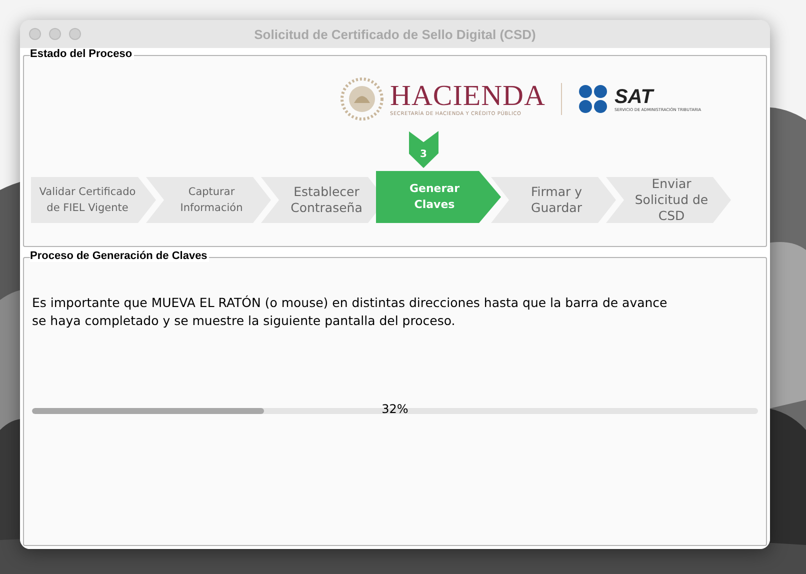 The image size is (806, 574). Describe the element at coordinates (634, 96) in the screenshot. I see `logo-wordmark: SAT` at that location.